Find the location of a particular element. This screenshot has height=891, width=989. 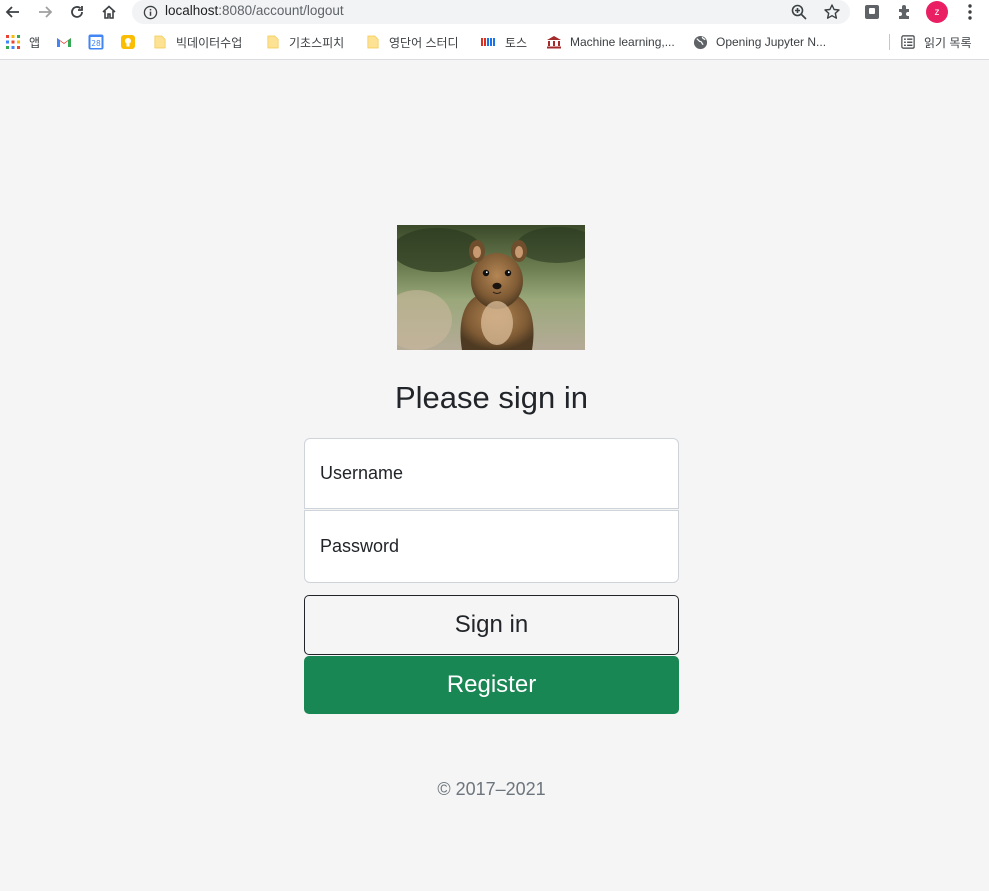

sign-in-button: Sign in is located at coordinates (491, 625).